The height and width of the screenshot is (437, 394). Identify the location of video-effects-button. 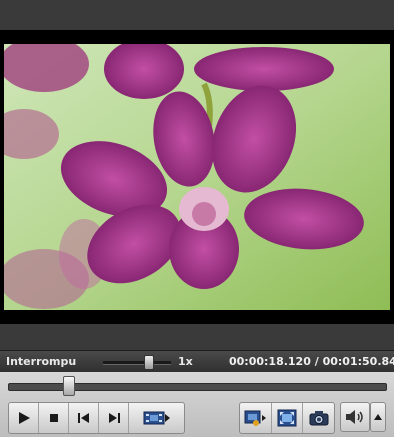
(256, 418).